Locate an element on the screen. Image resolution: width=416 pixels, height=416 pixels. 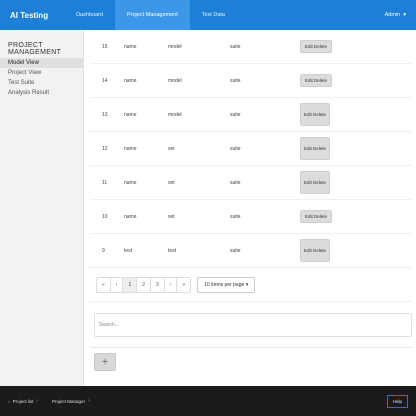
sidebar-item-model-view: Model View is located at coordinates (41, 63).